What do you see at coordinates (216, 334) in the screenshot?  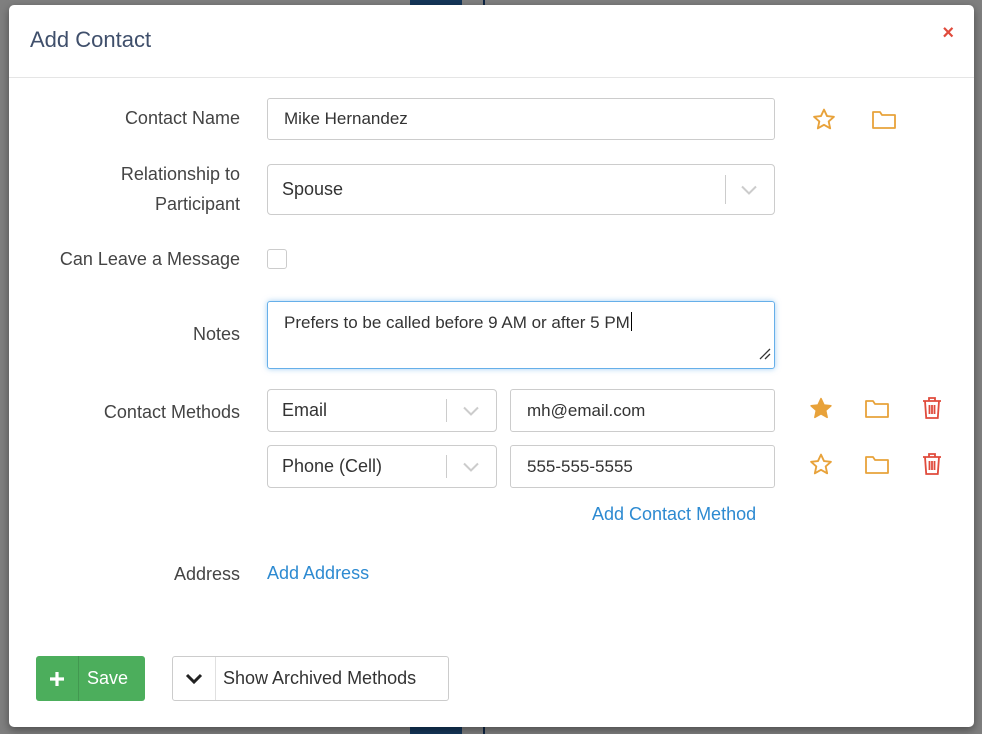 I see `notes-label: Notes` at bounding box center [216, 334].